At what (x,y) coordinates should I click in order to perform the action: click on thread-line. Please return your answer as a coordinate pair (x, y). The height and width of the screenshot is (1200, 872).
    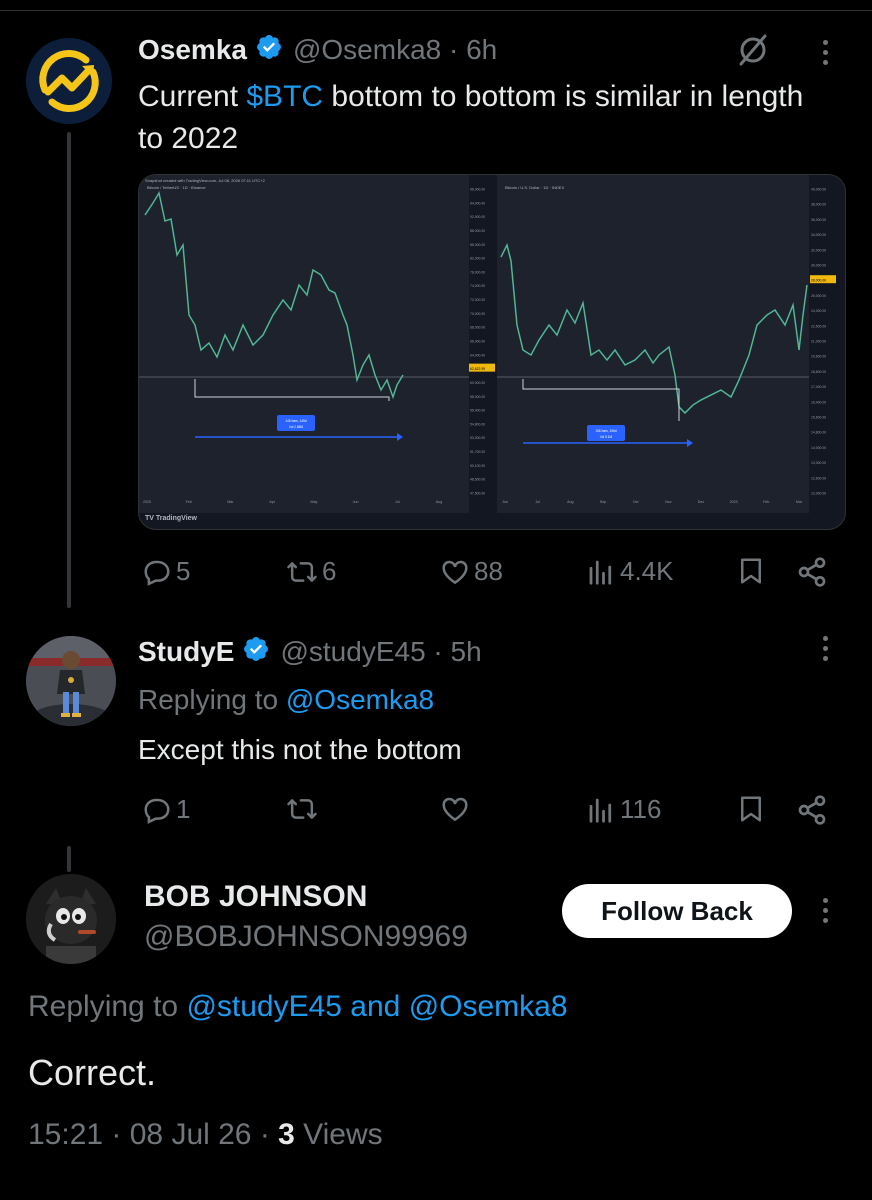
    Looking at the image, I should click on (69, 859).